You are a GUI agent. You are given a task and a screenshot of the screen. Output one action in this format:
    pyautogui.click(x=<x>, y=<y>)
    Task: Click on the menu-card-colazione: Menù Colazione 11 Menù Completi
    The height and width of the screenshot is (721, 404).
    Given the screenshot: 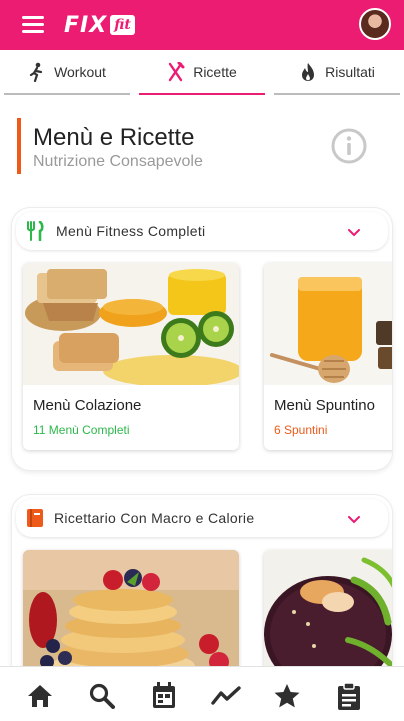 What is the action you would take?
    pyautogui.click(x=131, y=356)
    